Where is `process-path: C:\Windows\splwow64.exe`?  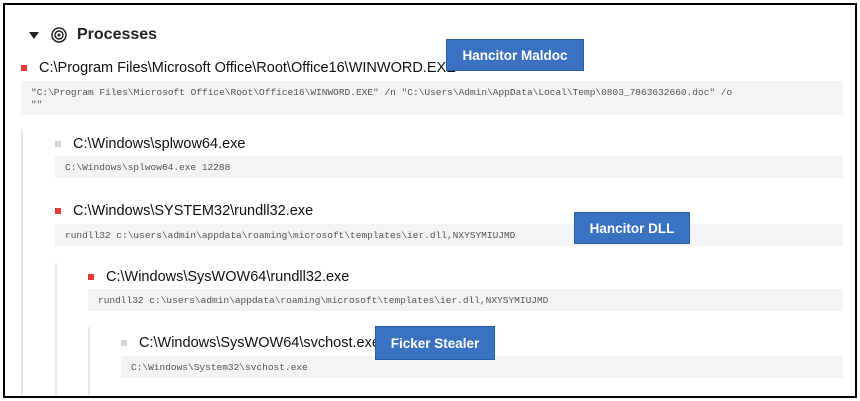 process-path: C:\Windows\splwow64.exe is located at coordinates (159, 144).